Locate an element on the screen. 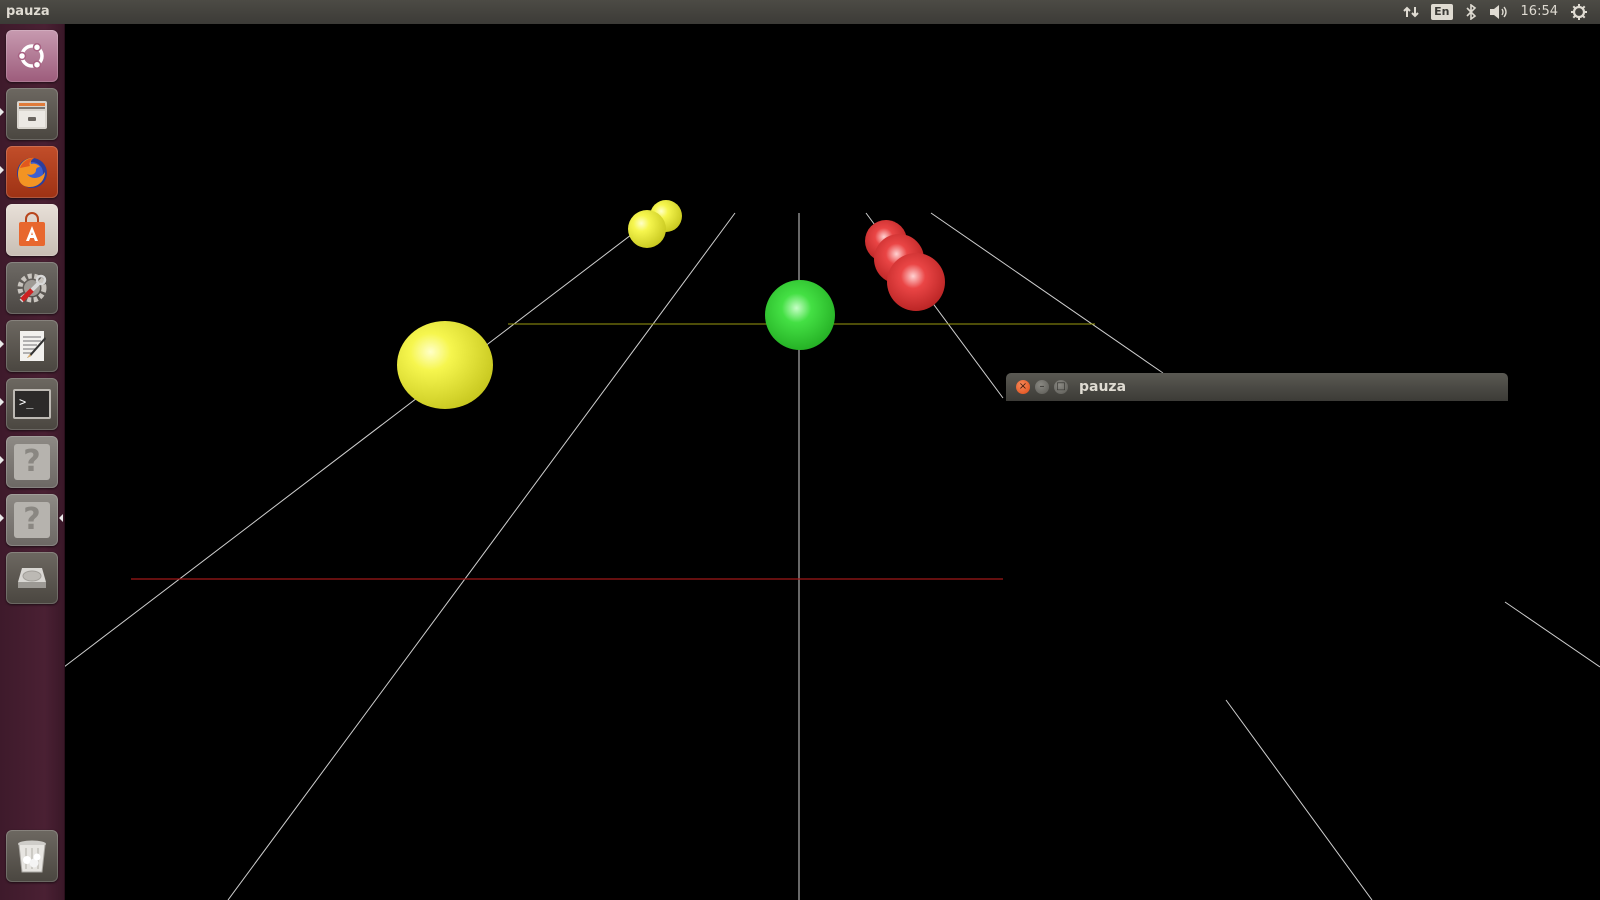 The height and width of the screenshot is (900, 1600). network-transfer-icon is located at coordinates (1411, 12).